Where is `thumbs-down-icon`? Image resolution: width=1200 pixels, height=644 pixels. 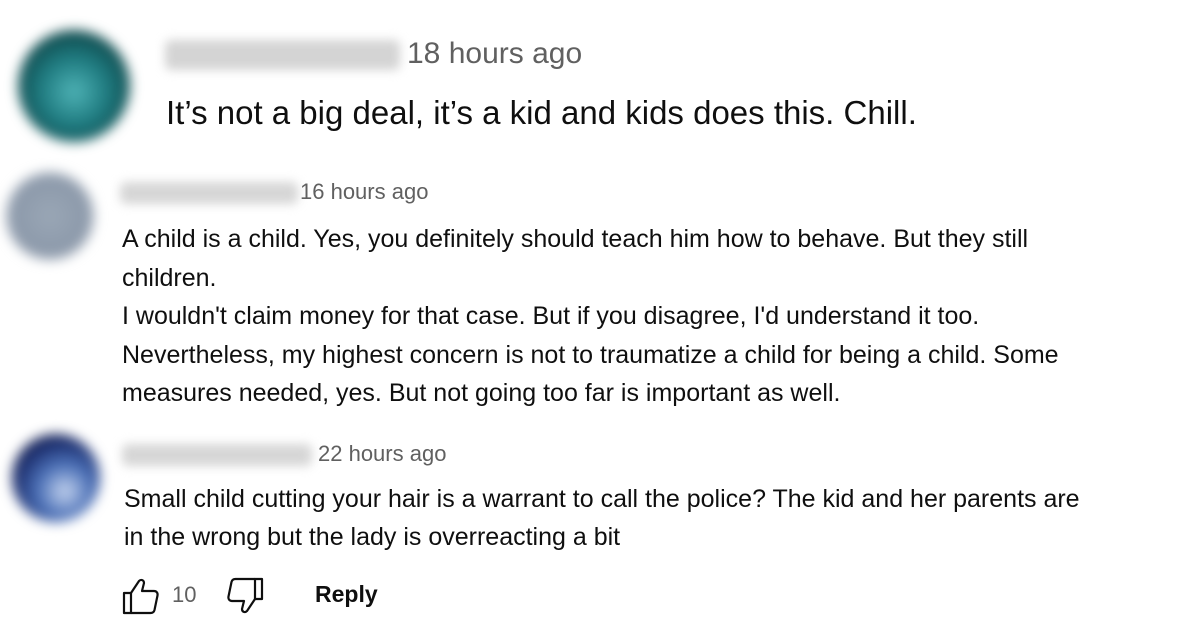 thumbs-down-icon is located at coordinates (245, 595).